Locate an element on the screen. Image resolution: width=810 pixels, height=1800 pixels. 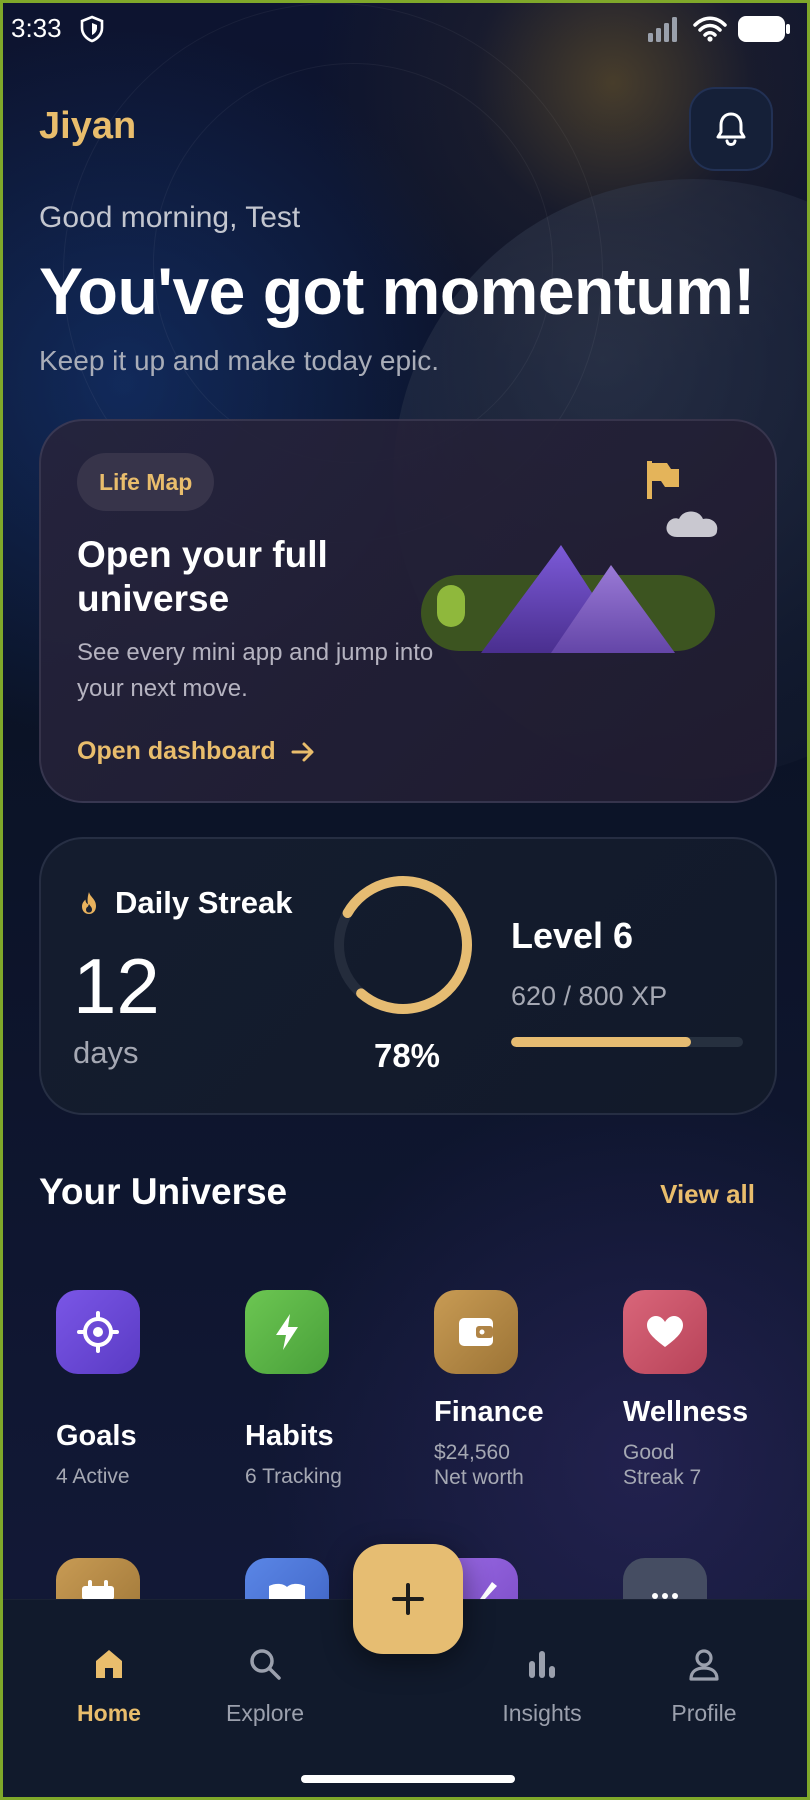
nav-label: Profile is located at coordinates (704, 1713).